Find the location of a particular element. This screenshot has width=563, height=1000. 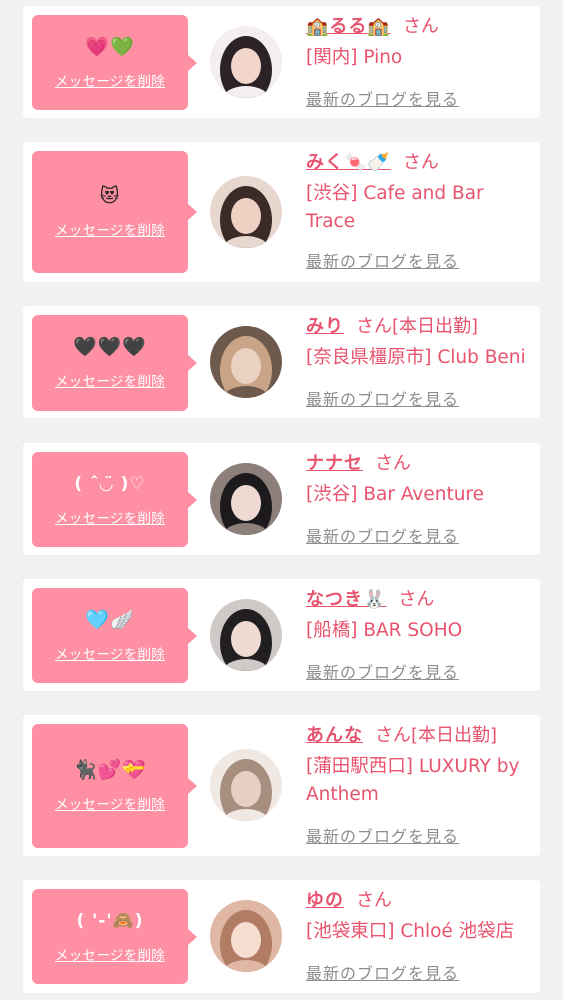

message-bubble: 💗💚 メッセージを削除 is located at coordinates (114, 62).